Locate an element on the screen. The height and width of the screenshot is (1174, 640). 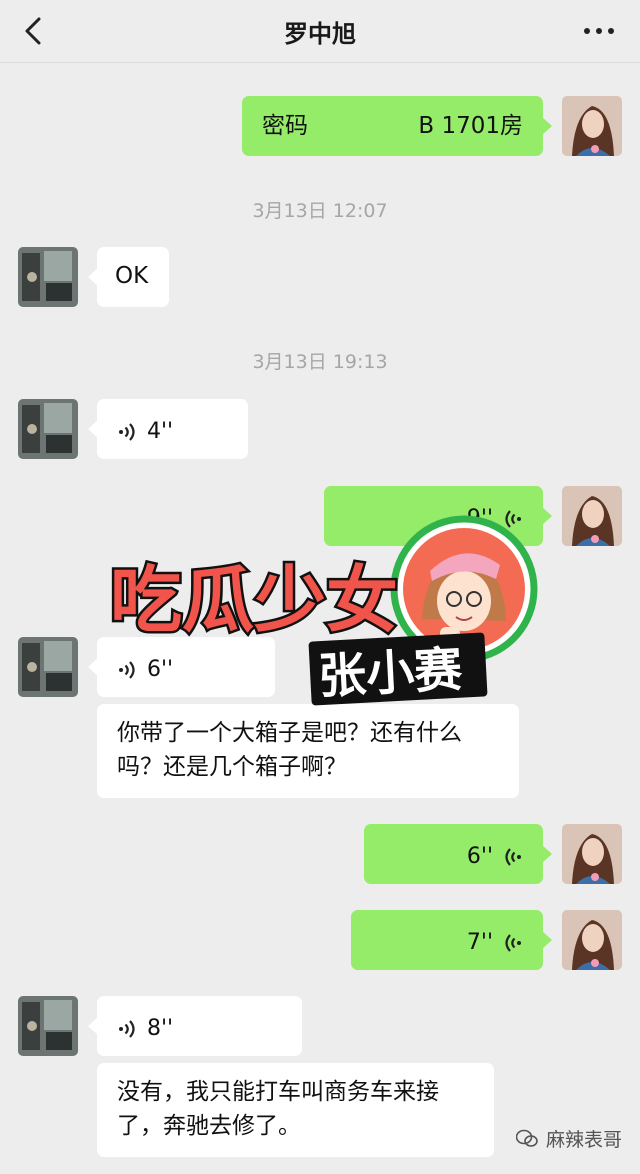
sticker-graphic: 吃瓜少女 张小赛 is located at coordinates (323, 610).